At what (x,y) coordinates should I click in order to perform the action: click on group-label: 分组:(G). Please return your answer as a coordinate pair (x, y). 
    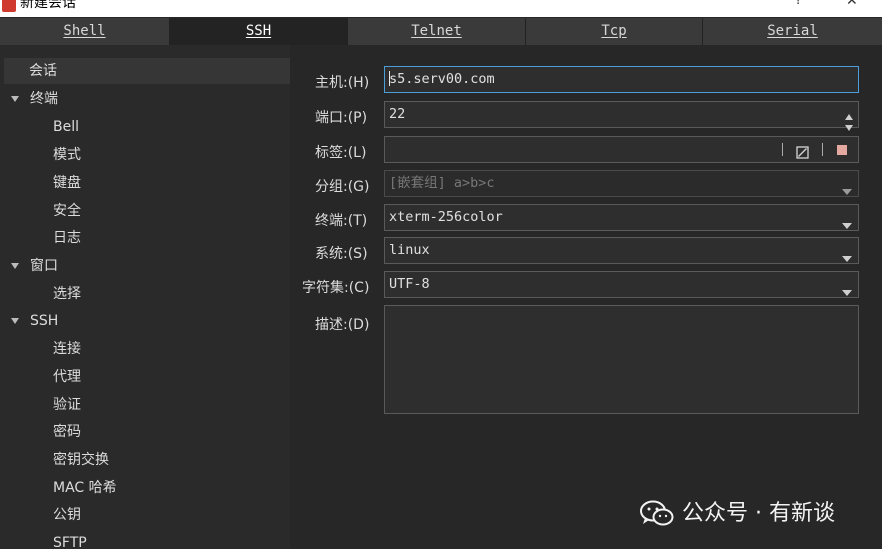
    Looking at the image, I should click on (342, 187).